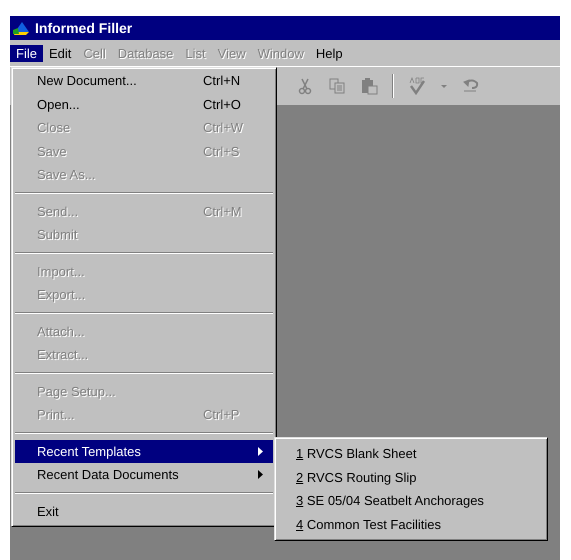  I want to click on paste-icon, so click(369, 86).